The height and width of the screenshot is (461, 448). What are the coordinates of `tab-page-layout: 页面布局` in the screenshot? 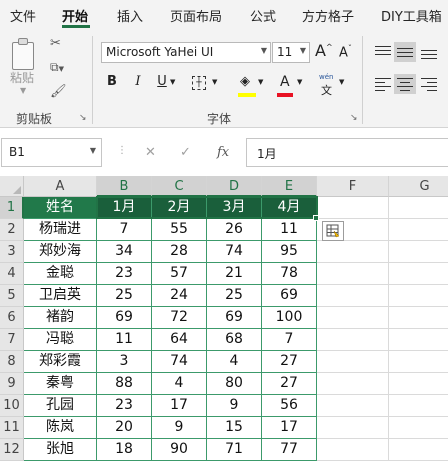 It's located at (196, 15).